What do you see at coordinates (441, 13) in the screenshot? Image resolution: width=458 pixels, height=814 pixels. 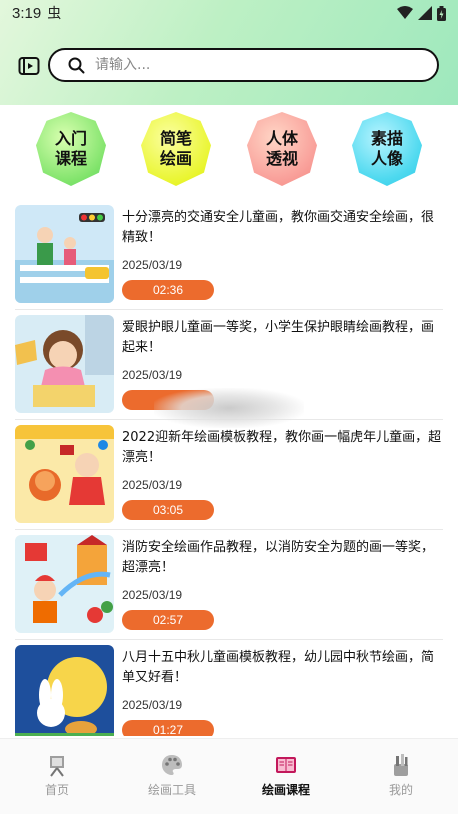 I see `battery-icon` at bounding box center [441, 13].